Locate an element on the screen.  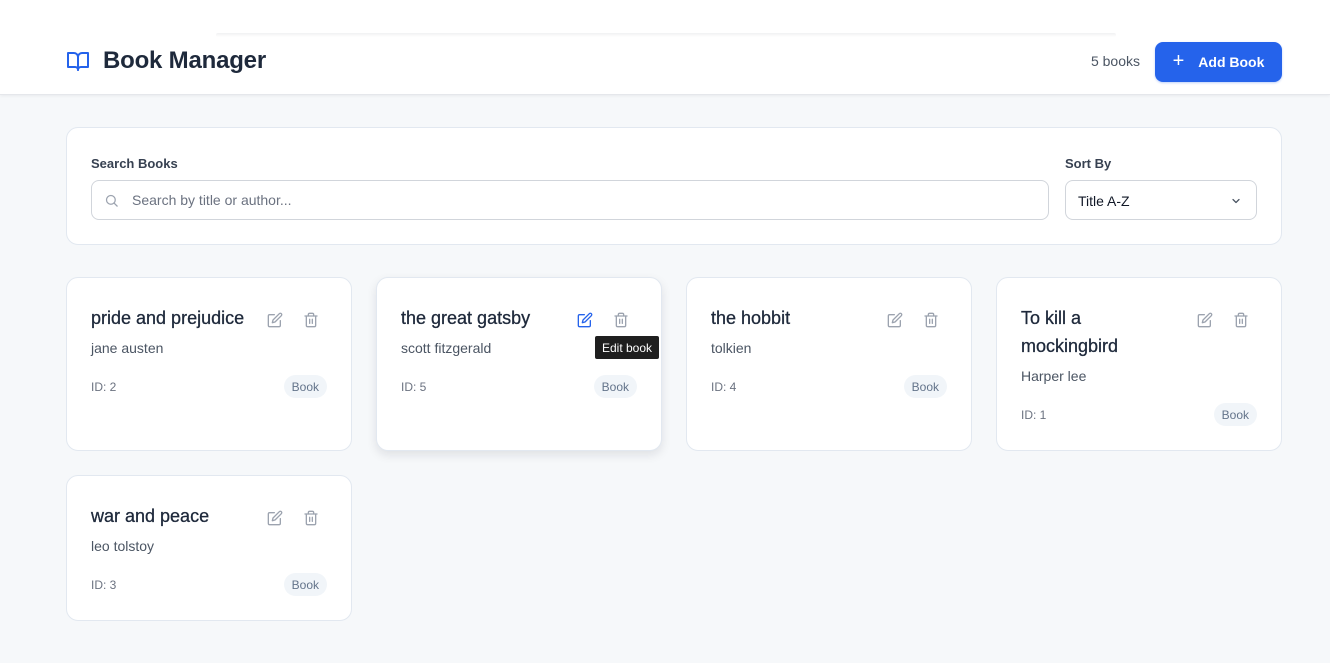
book-card: war and peace leo tolstoy ID: 3 Book is located at coordinates (209, 548).